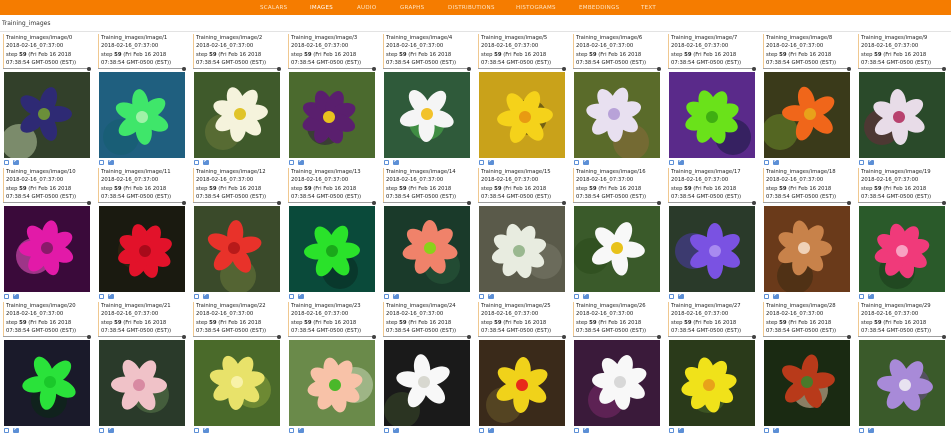  I want to click on tab-text: TEXT, so click(648, 8).